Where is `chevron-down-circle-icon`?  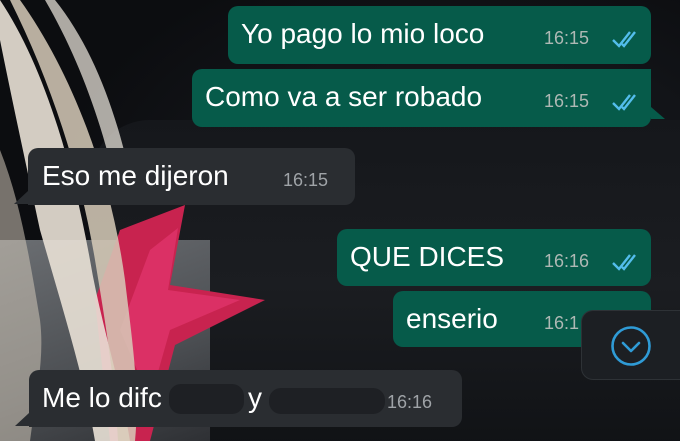
chevron-down-circle-icon is located at coordinates (631, 346).